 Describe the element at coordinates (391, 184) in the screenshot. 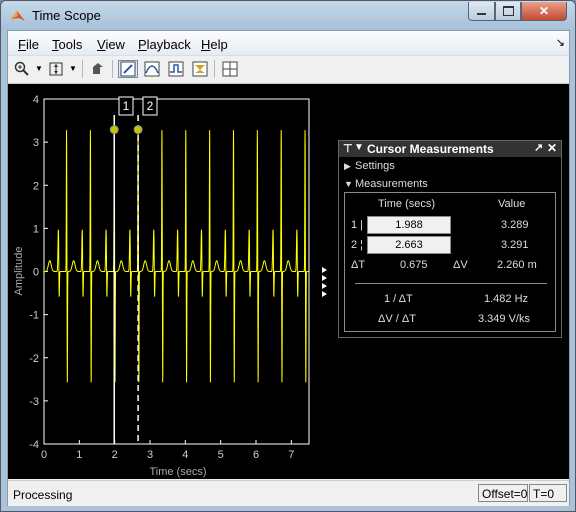

I see `measurements-section: Measurements` at that location.